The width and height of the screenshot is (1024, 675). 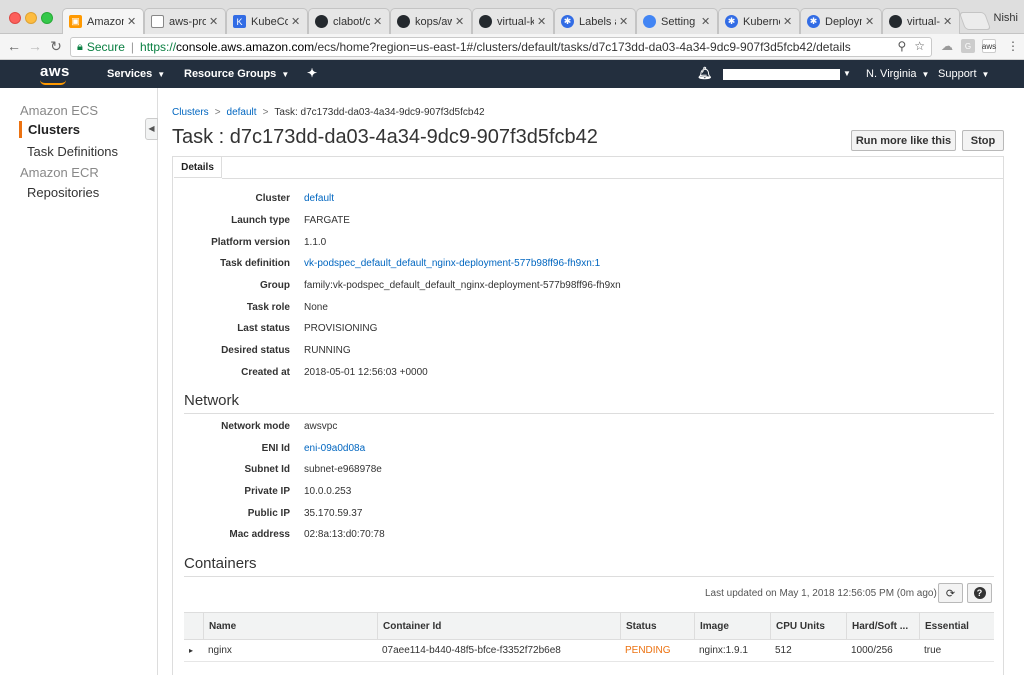 I want to click on stop-button: Stop, so click(x=983, y=140).